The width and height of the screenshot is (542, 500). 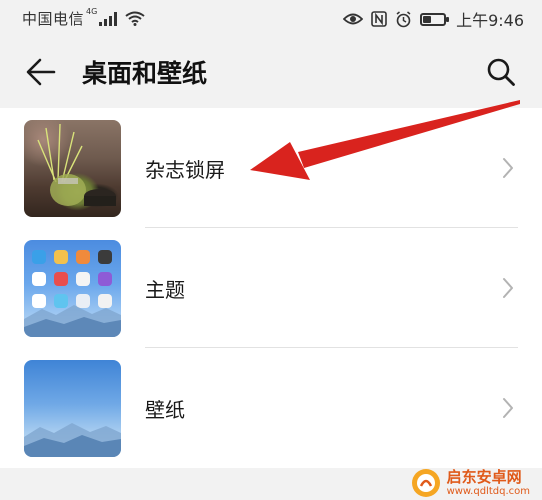 I want to click on alarm-icon, so click(x=403, y=18).